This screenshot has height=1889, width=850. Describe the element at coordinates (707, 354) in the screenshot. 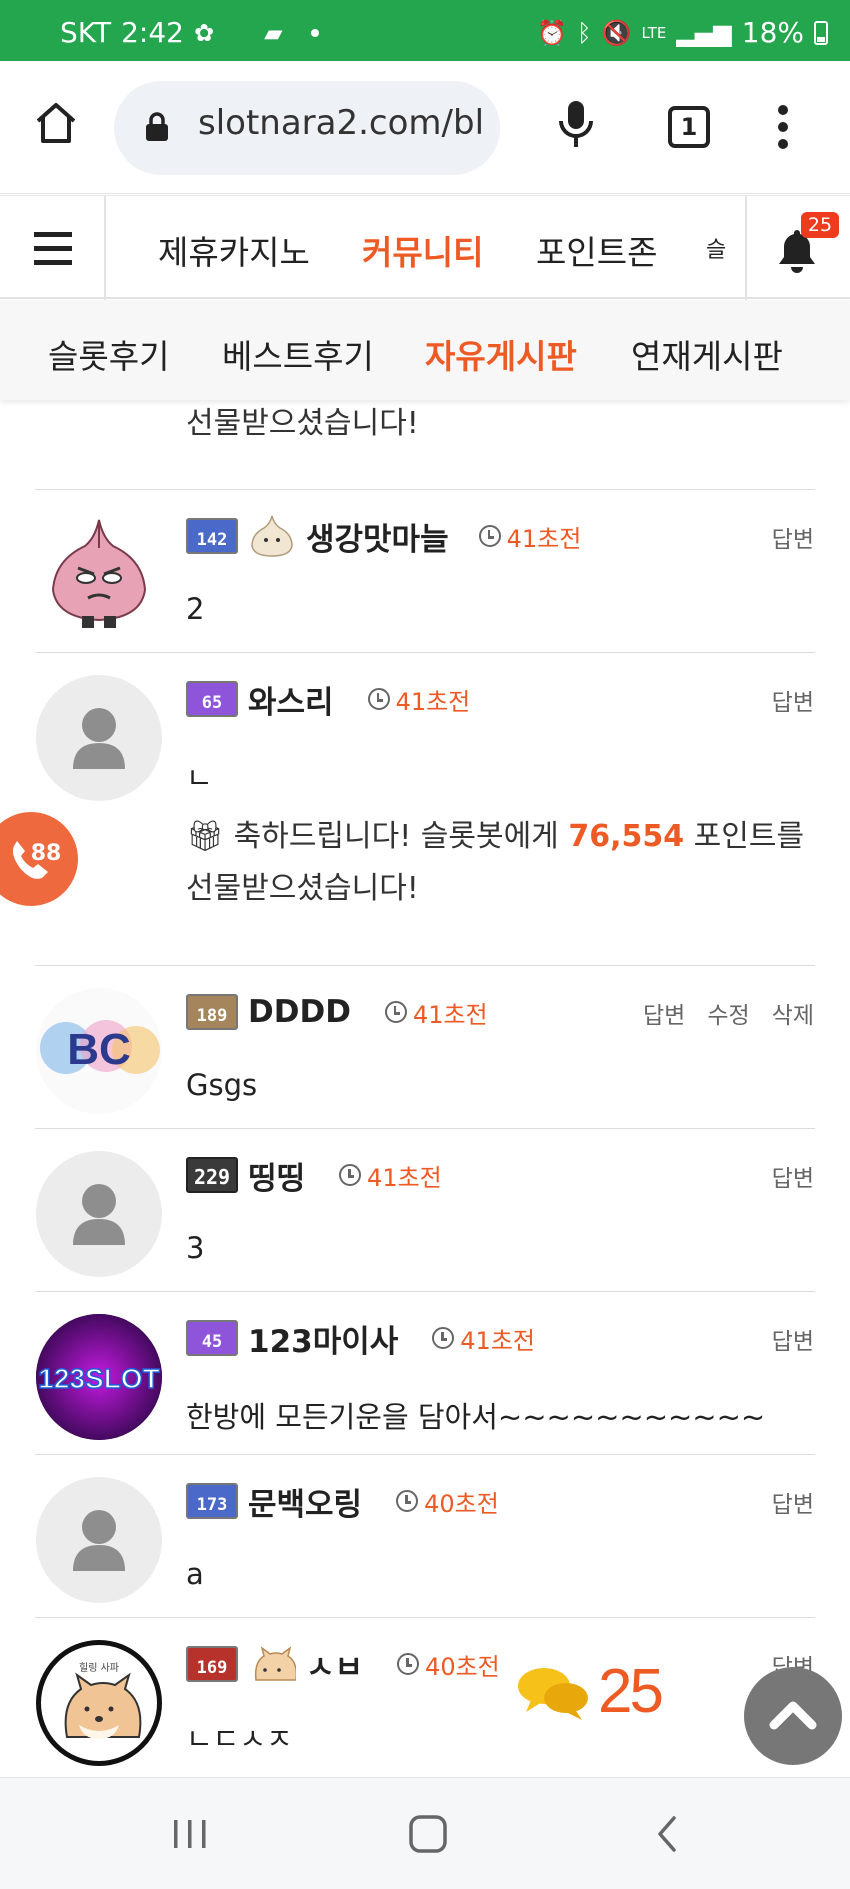

I see `tab-serial-board: 연재게시판` at that location.